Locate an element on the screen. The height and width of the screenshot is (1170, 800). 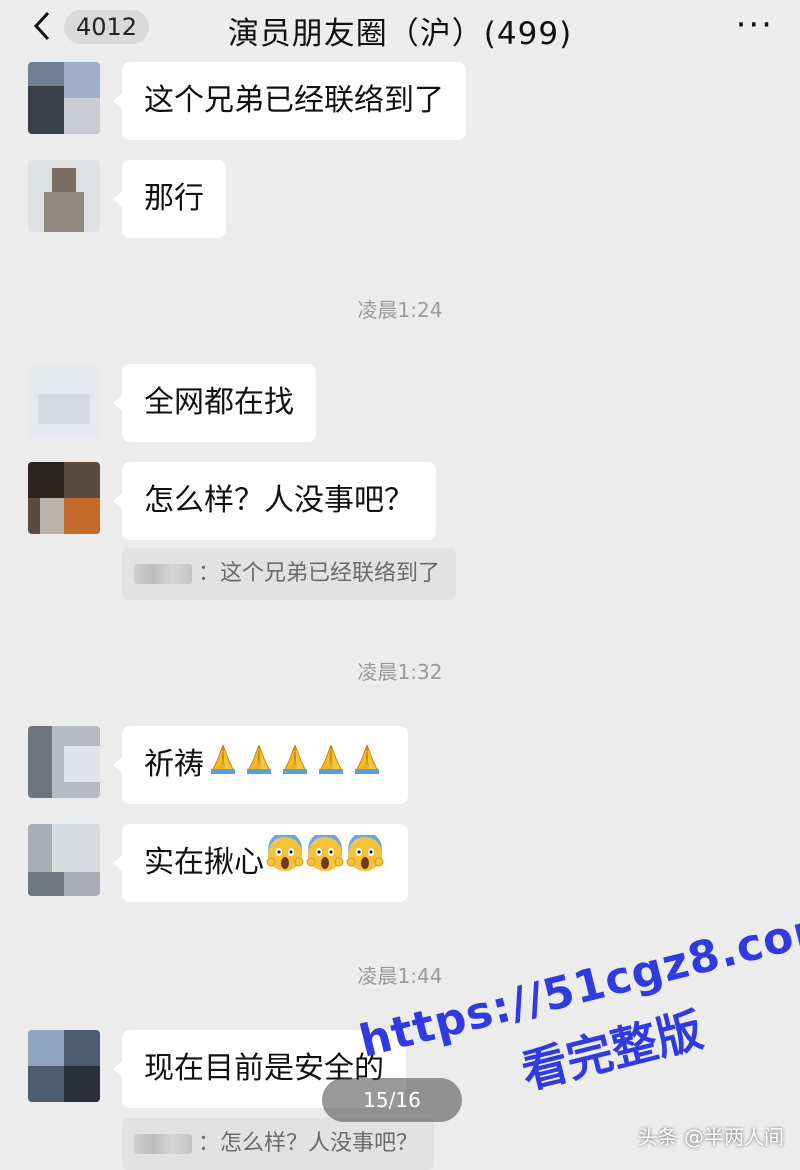
timestamp: 凌晨1:32 is located at coordinates (400, 672).